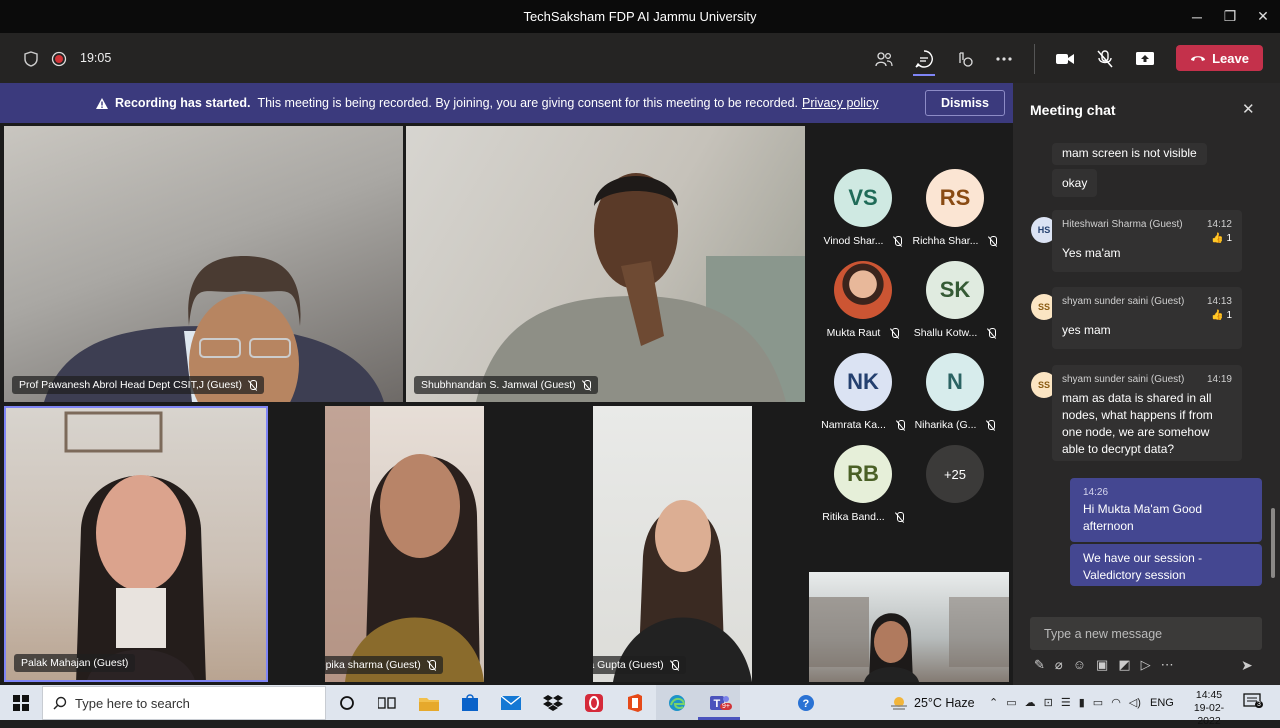 This screenshot has height=728, width=1280. I want to click on send-icon: ➤, so click(1247, 665).